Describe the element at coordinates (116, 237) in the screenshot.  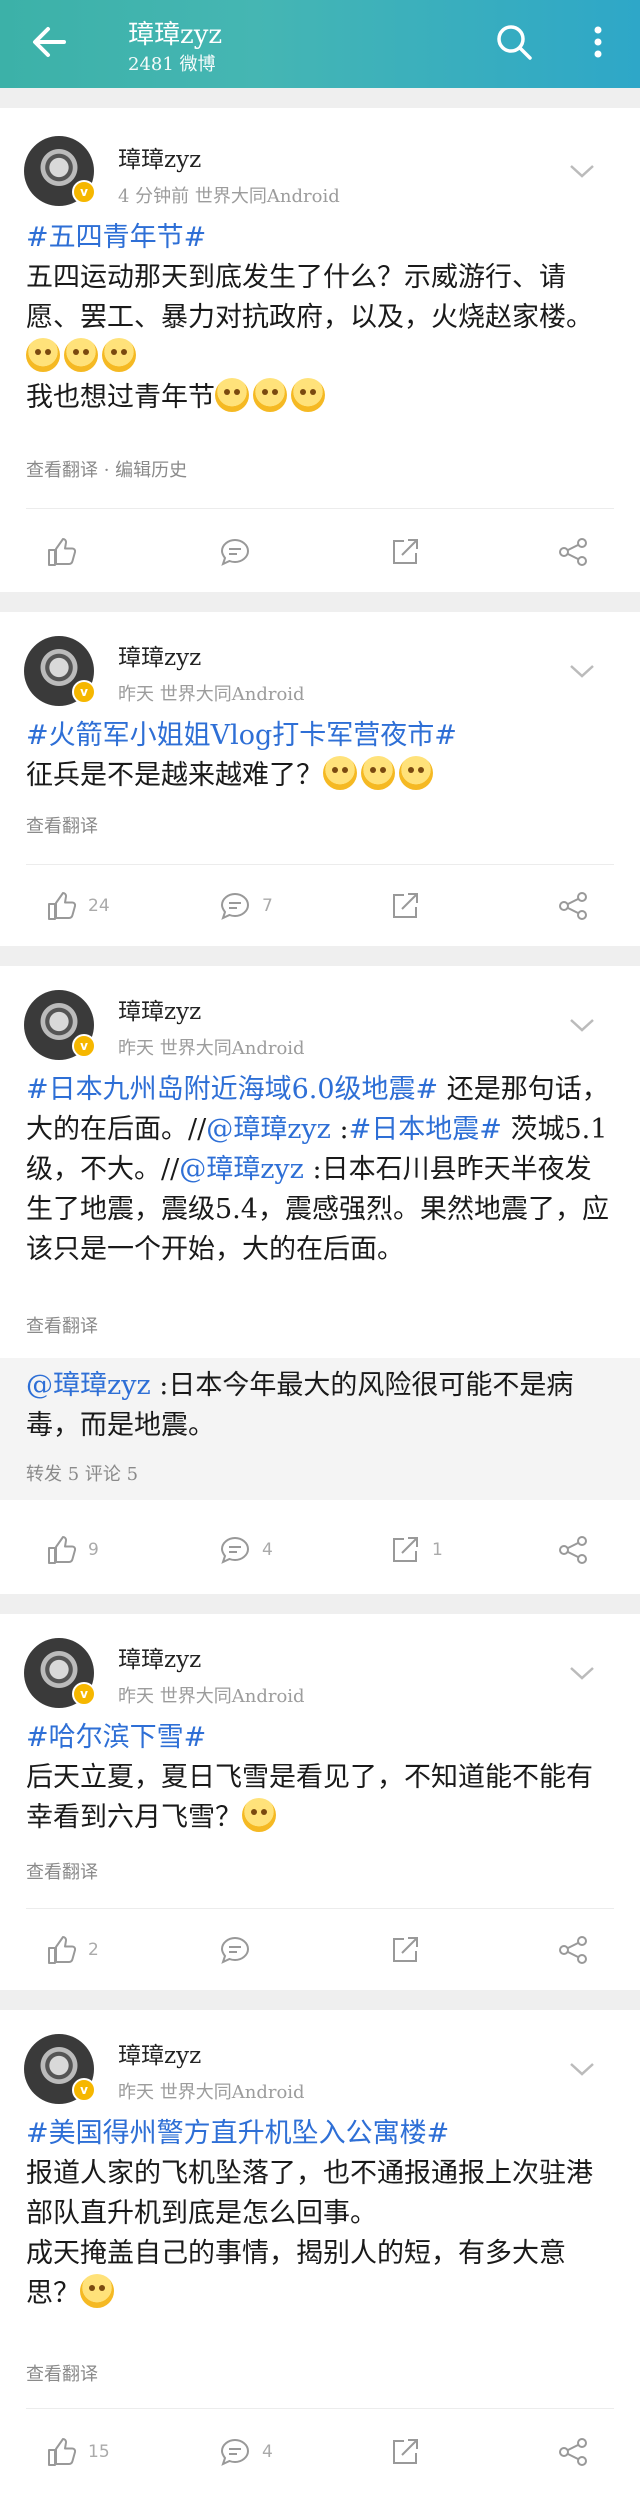
I see `hashtag-link: #五四青年节#` at that location.